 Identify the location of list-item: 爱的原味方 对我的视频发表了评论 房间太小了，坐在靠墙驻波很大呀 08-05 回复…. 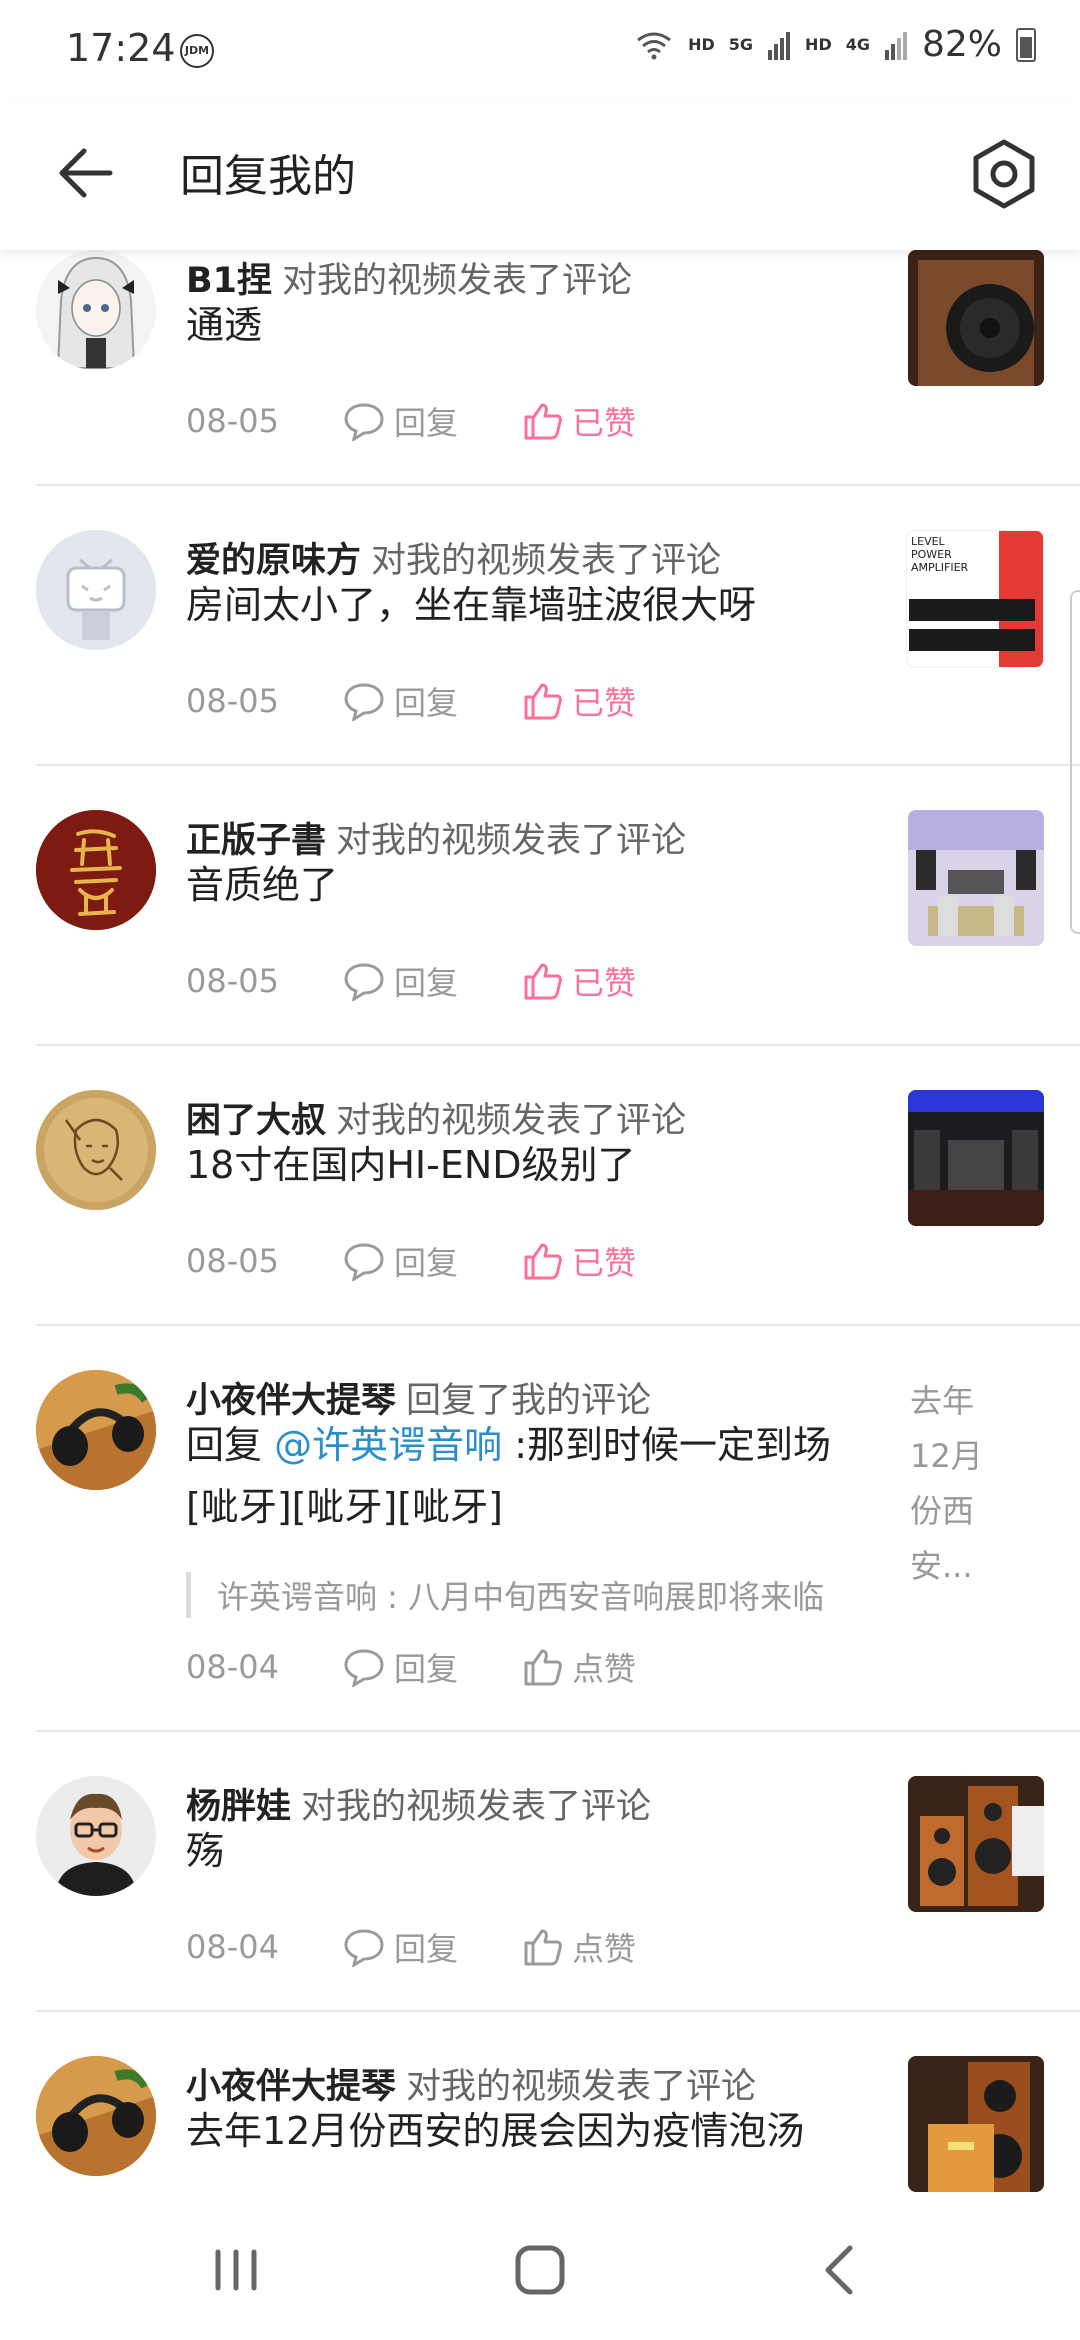
(540, 648).